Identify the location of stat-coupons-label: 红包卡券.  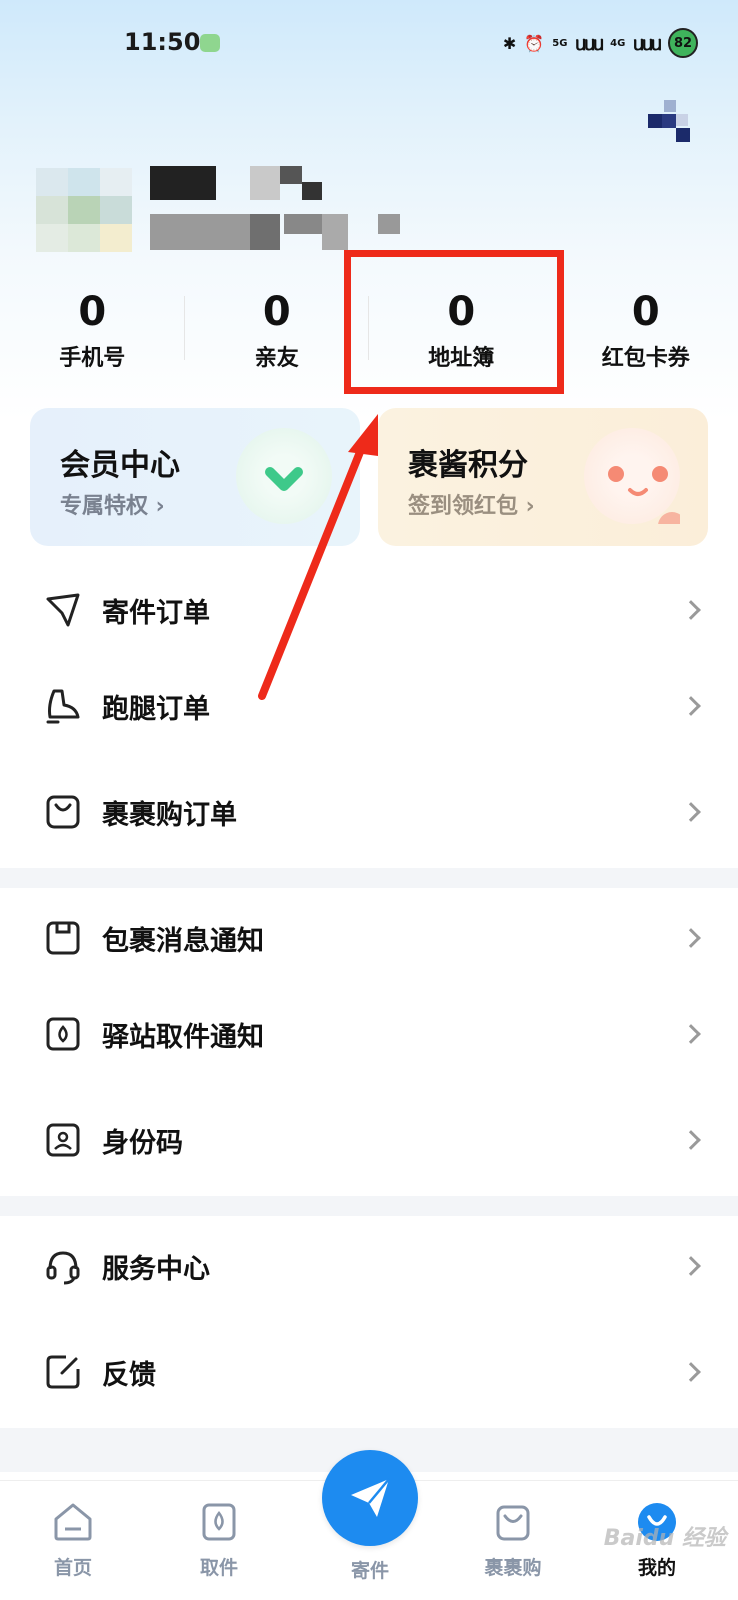
(645, 358).